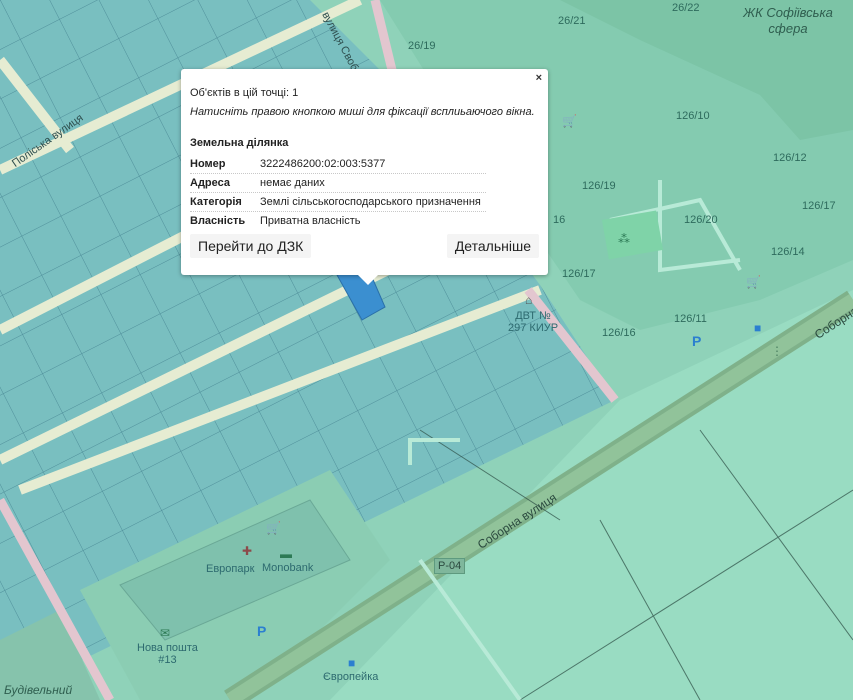  I want to click on bank-icon: ▬, so click(286, 554).